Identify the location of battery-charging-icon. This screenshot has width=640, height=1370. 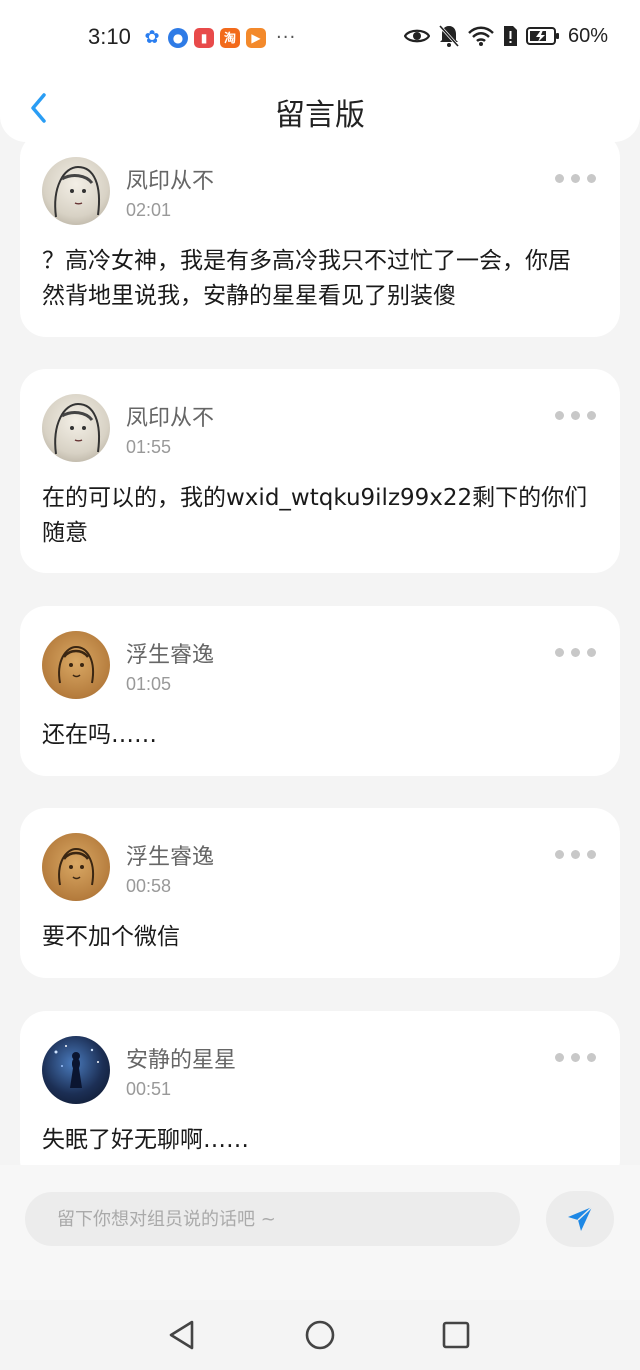
(542, 36).